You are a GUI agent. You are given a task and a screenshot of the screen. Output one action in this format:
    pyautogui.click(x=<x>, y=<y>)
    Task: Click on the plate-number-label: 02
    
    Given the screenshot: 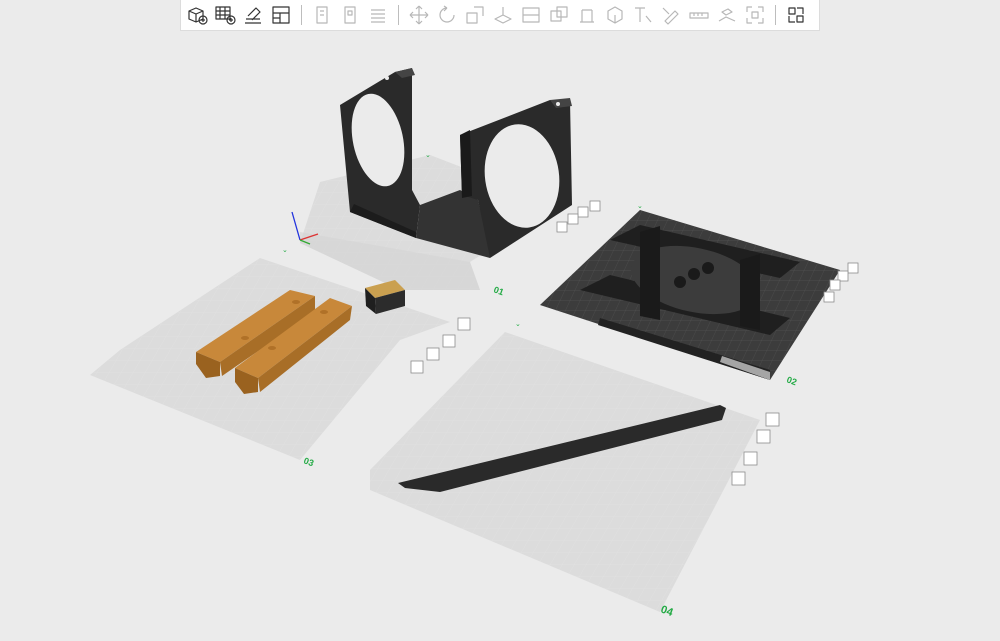 What is the action you would take?
    pyautogui.click(x=791, y=380)
    